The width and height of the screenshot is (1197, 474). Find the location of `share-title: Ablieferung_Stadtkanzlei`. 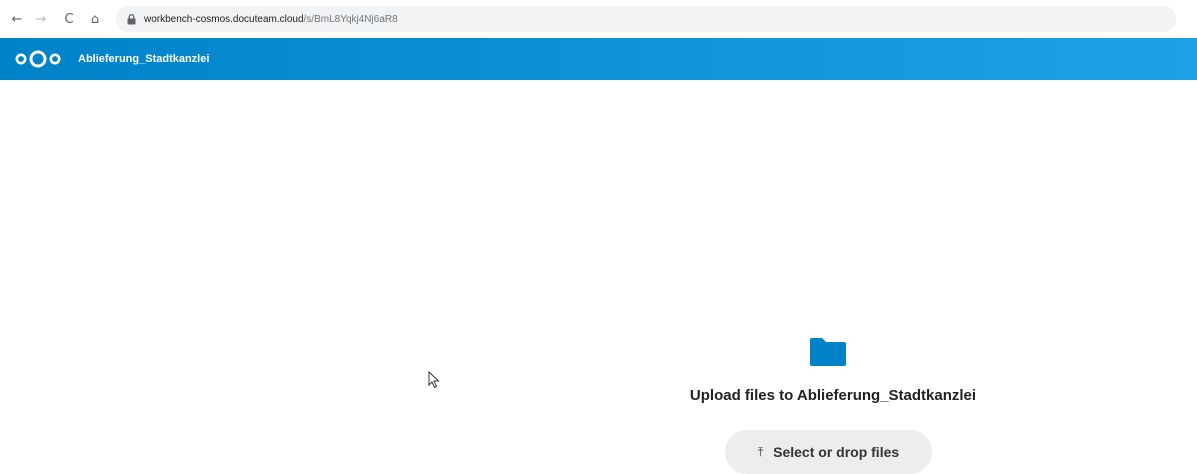

share-title: Ablieferung_Stadtkanzlei is located at coordinates (144, 59).